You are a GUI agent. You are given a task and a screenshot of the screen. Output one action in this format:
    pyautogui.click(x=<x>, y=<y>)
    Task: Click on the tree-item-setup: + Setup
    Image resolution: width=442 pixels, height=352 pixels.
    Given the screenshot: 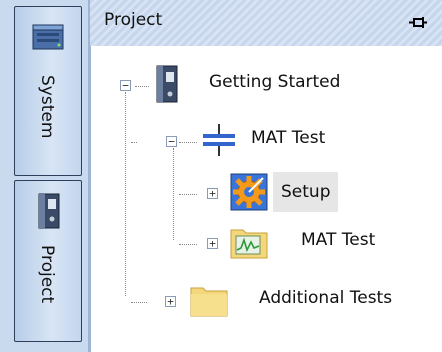 What is the action you would take?
    pyautogui.click(x=297, y=192)
    